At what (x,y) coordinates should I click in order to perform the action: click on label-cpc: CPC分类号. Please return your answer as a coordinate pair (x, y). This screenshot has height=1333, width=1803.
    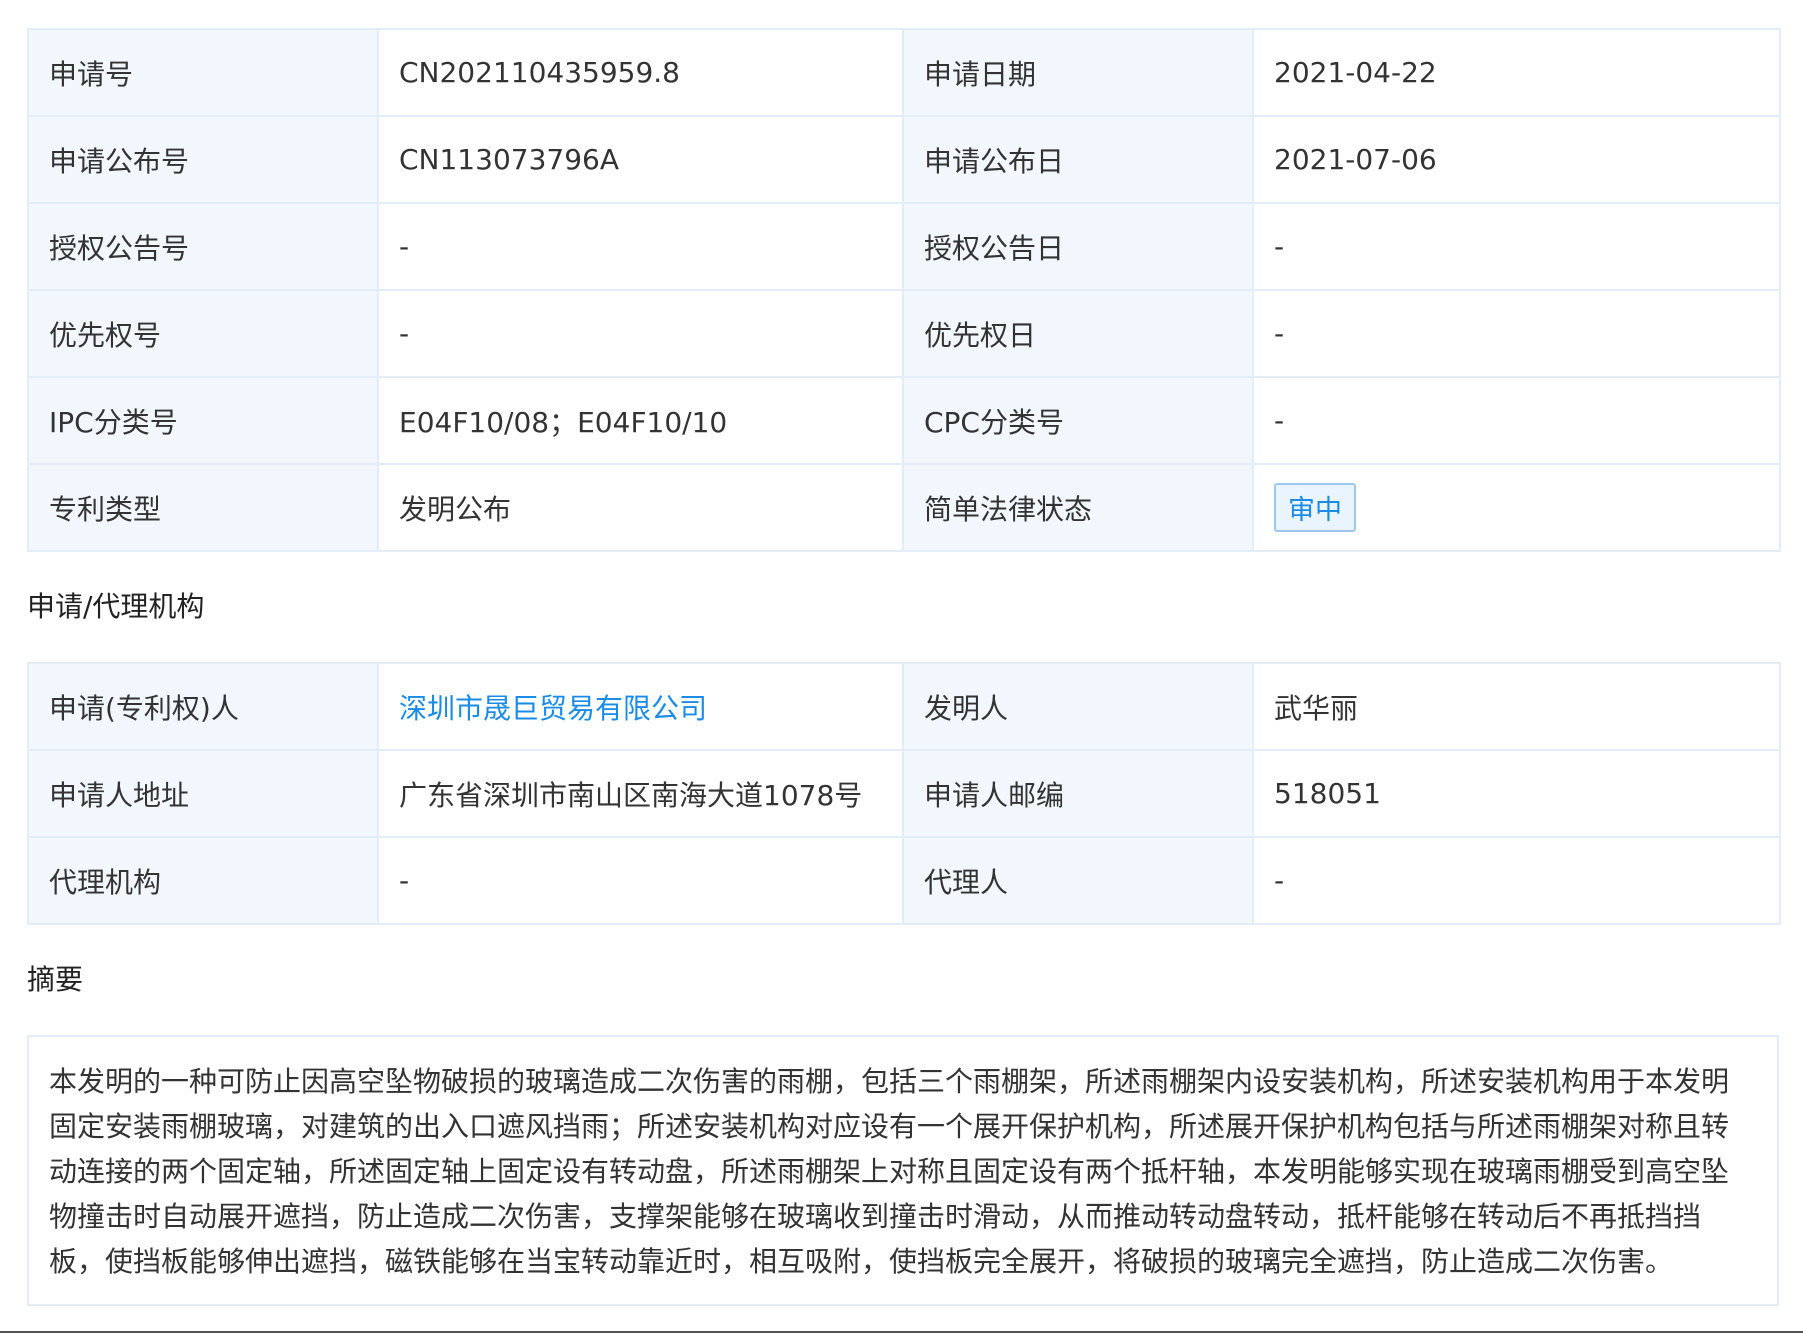
    Looking at the image, I should click on (1078, 420).